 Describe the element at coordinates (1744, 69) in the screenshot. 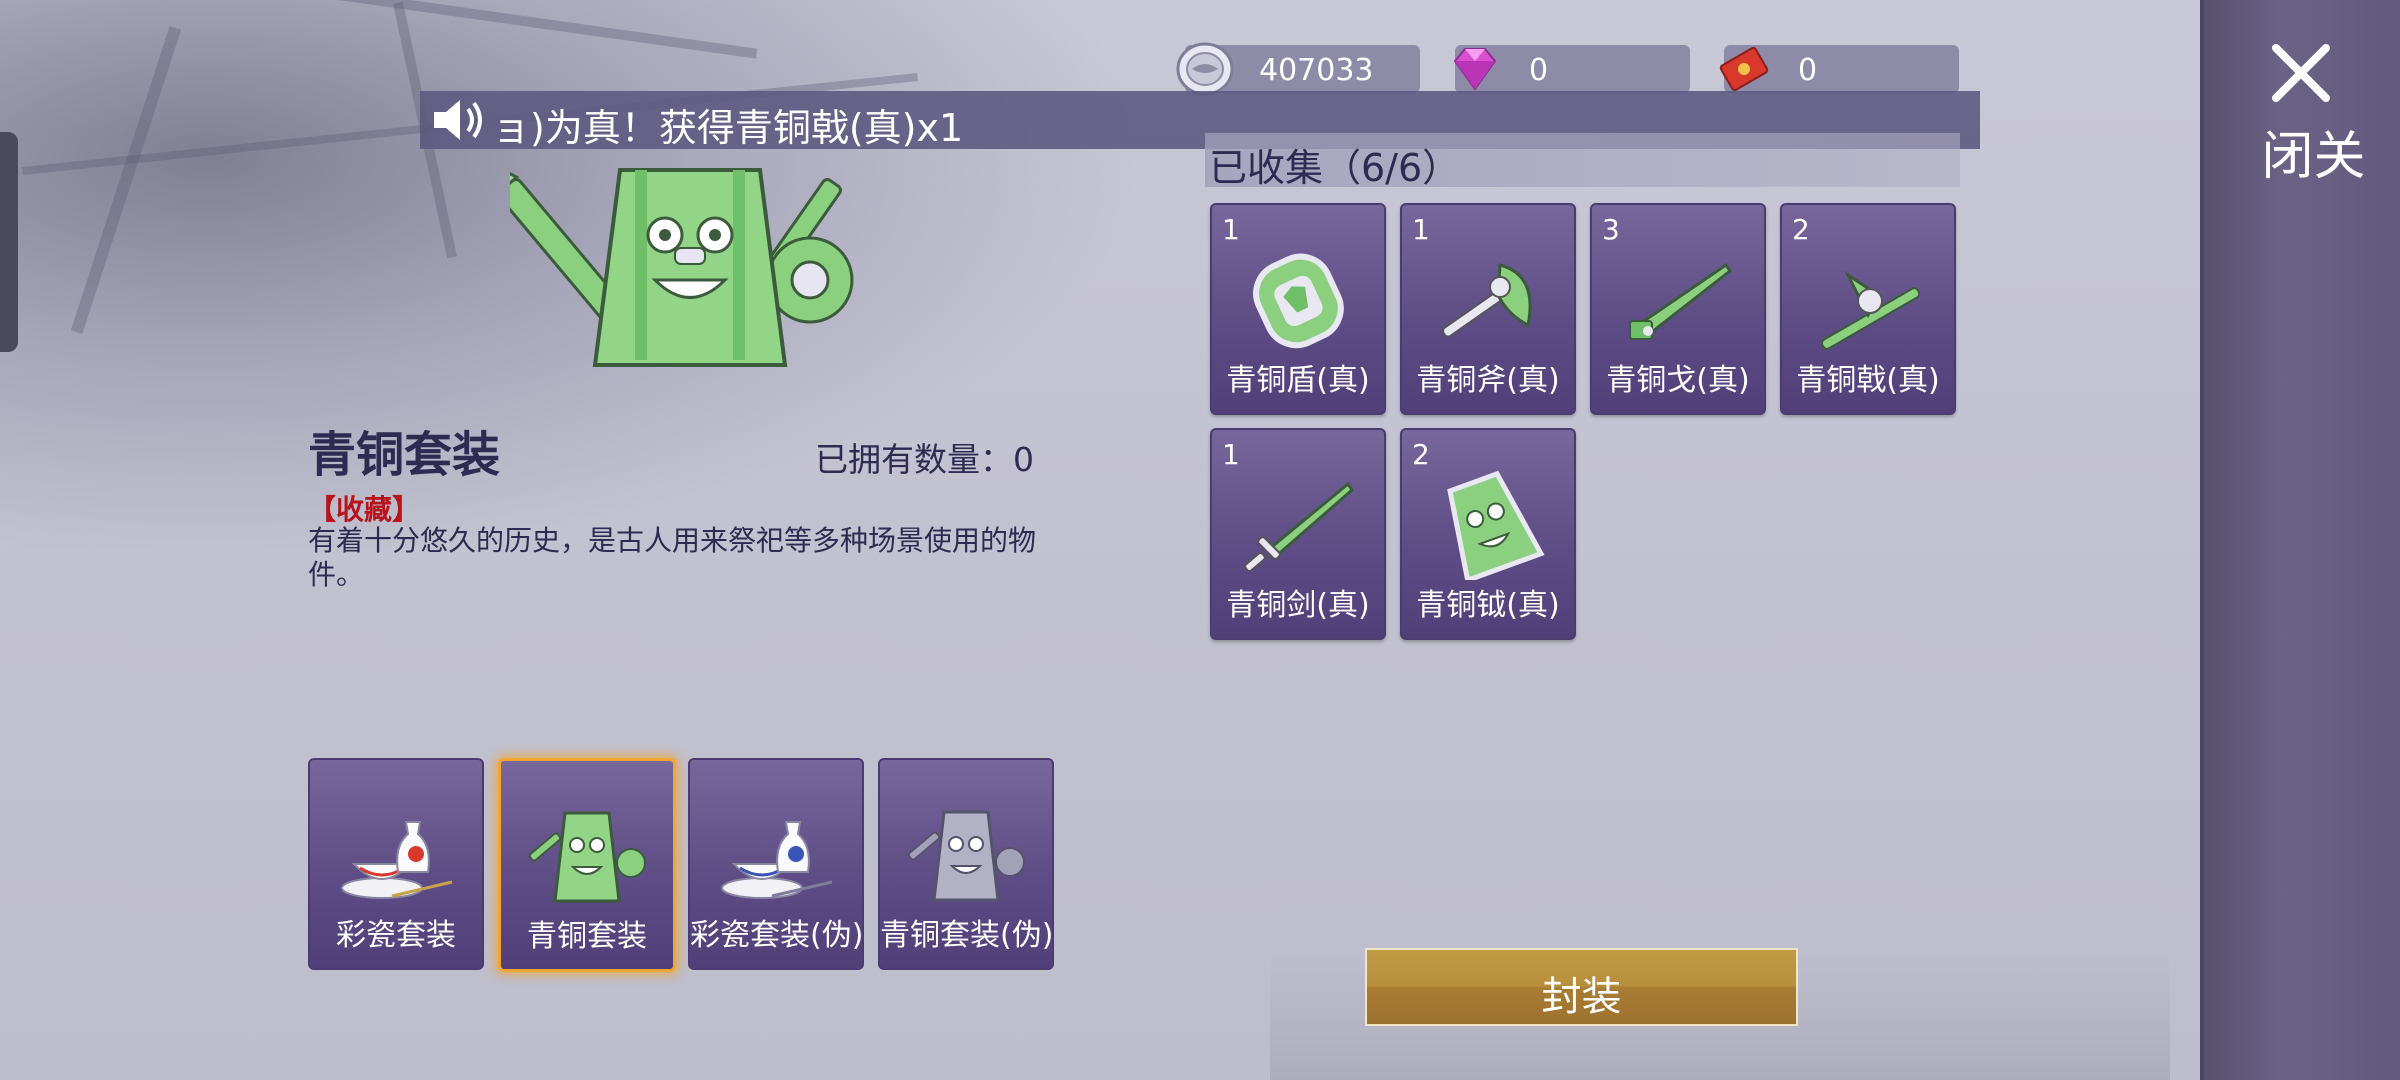

I see `red-ticket-icon` at that location.